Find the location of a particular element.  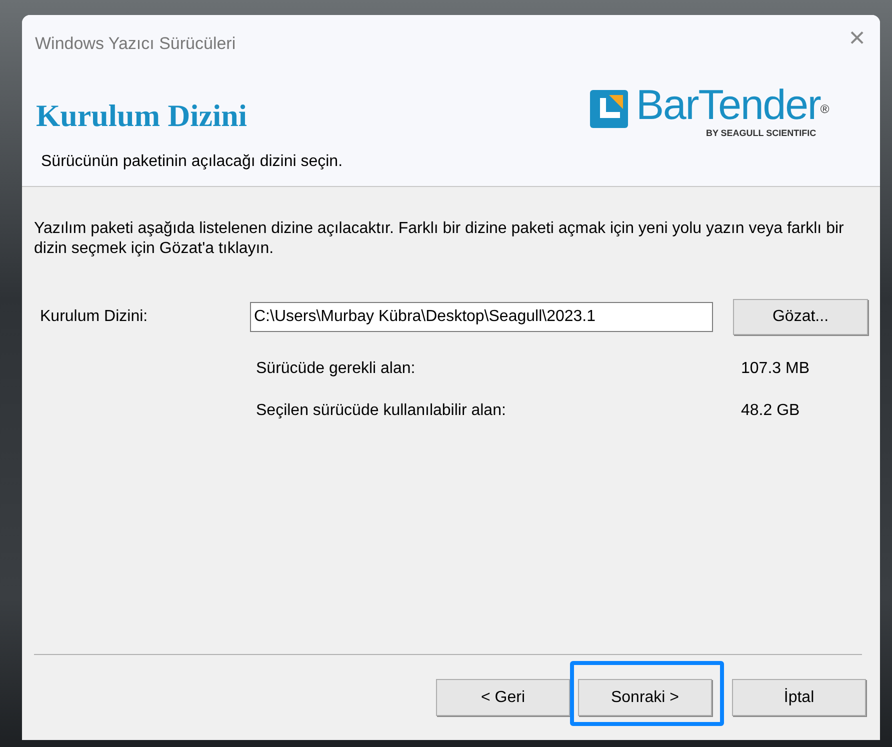

logo-tagline: BY SEAGULL SCIENTIFIC is located at coordinates (761, 133).